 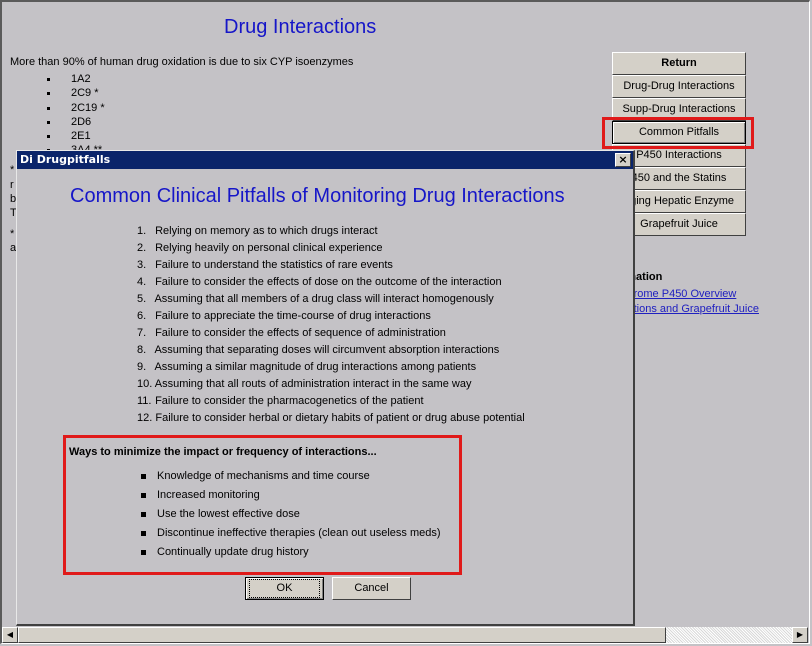 What do you see at coordinates (371, 588) in the screenshot?
I see `cancel-button: Cancel` at bounding box center [371, 588].